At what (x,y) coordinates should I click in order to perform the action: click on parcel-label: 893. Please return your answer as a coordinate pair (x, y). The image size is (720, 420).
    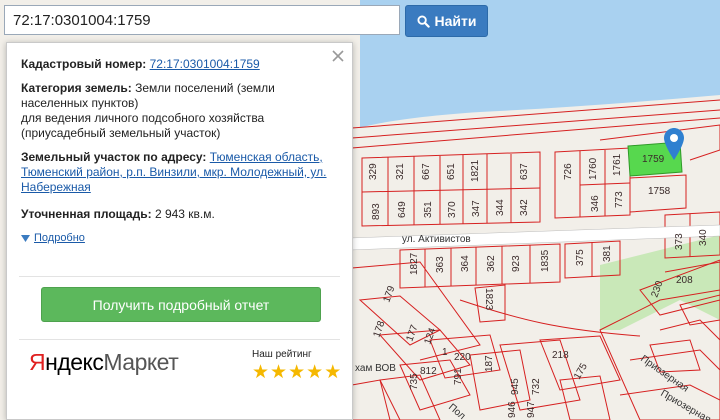
    Looking at the image, I should click on (376, 211).